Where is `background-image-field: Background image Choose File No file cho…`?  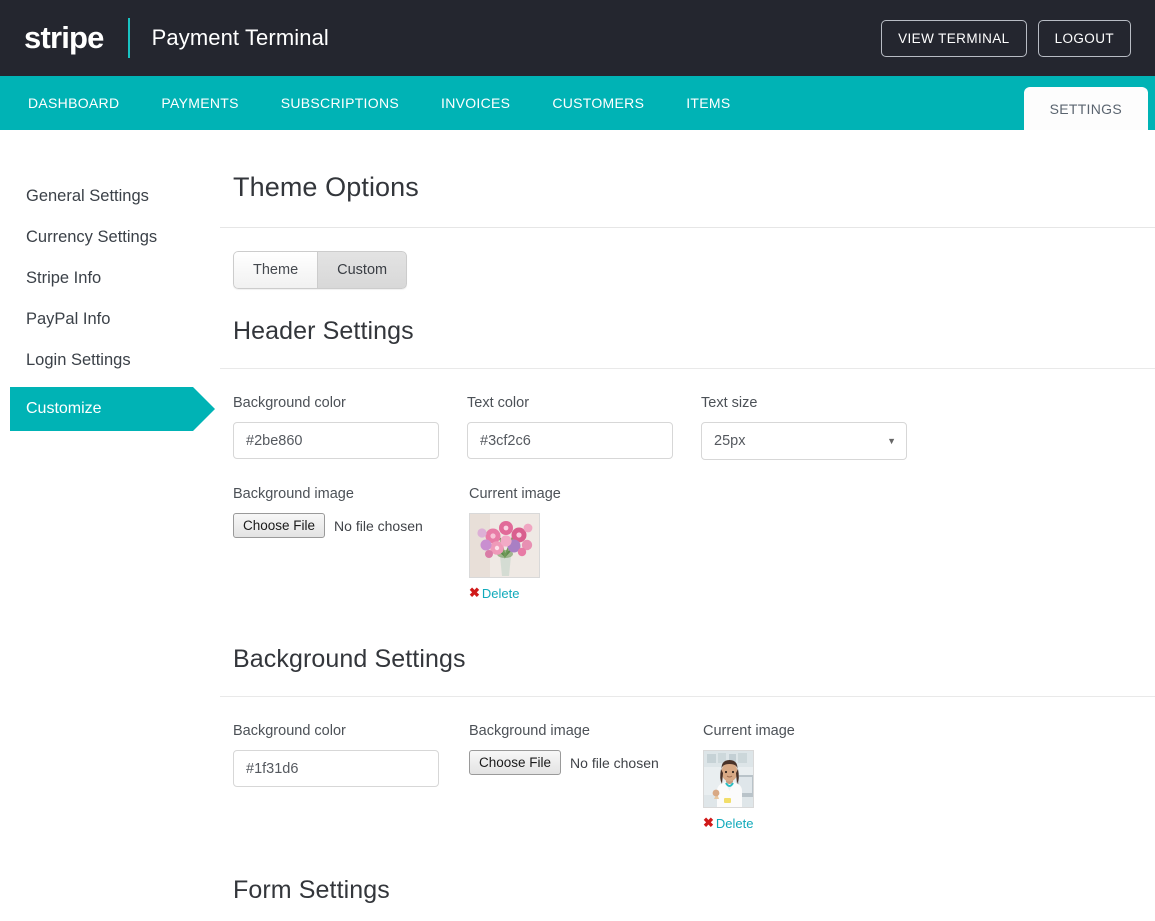
background-image-field: Background image Choose File No file cho… is located at coordinates (586, 777).